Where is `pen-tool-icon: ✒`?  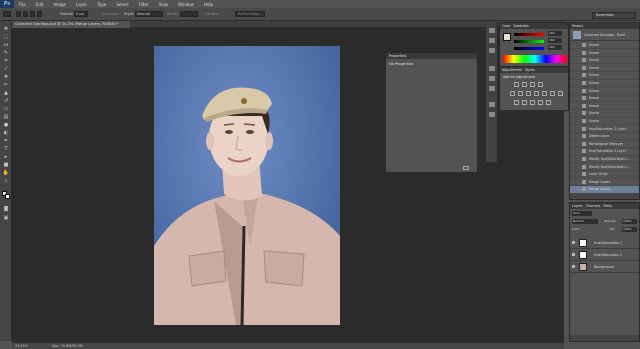 pen-tool-icon: ✒ is located at coordinates (6, 140).